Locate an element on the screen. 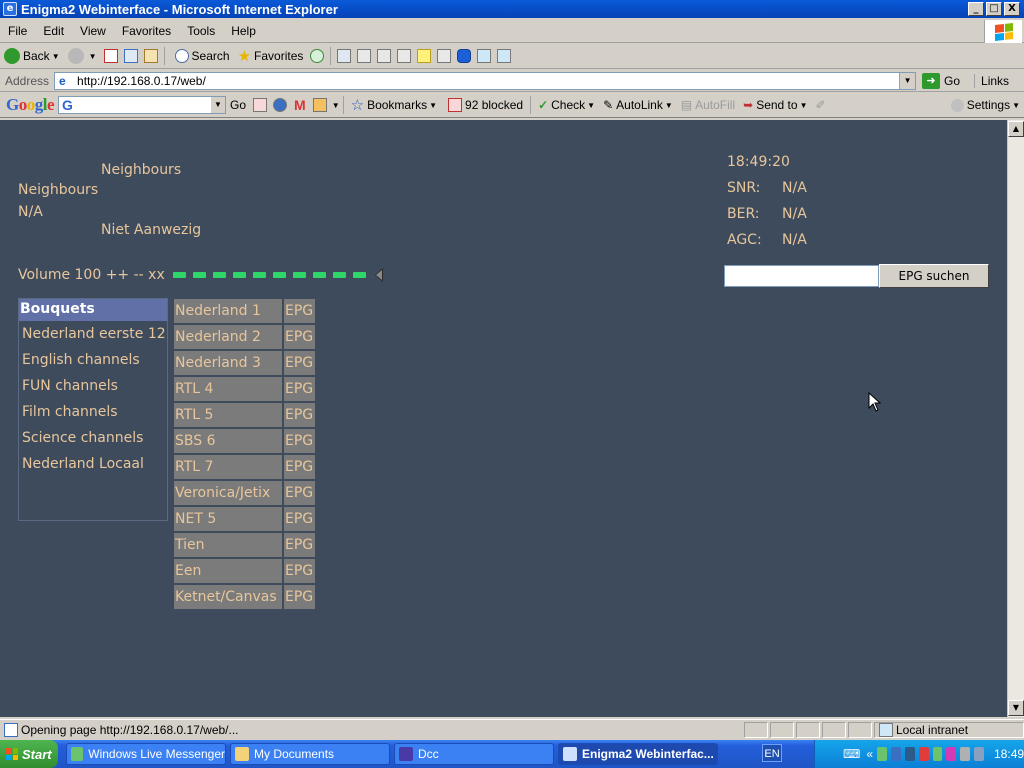  highlighter-button: ✐ is located at coordinates (820, 105).